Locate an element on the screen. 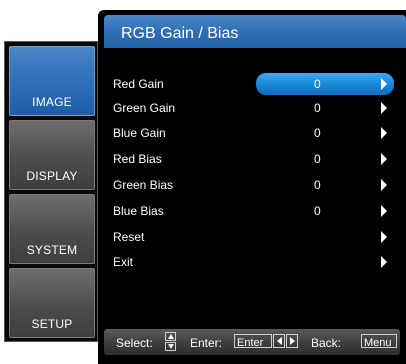 Image resolution: width=406 pixels, height=364 pixels. enter-key: Enter is located at coordinates (253, 341).